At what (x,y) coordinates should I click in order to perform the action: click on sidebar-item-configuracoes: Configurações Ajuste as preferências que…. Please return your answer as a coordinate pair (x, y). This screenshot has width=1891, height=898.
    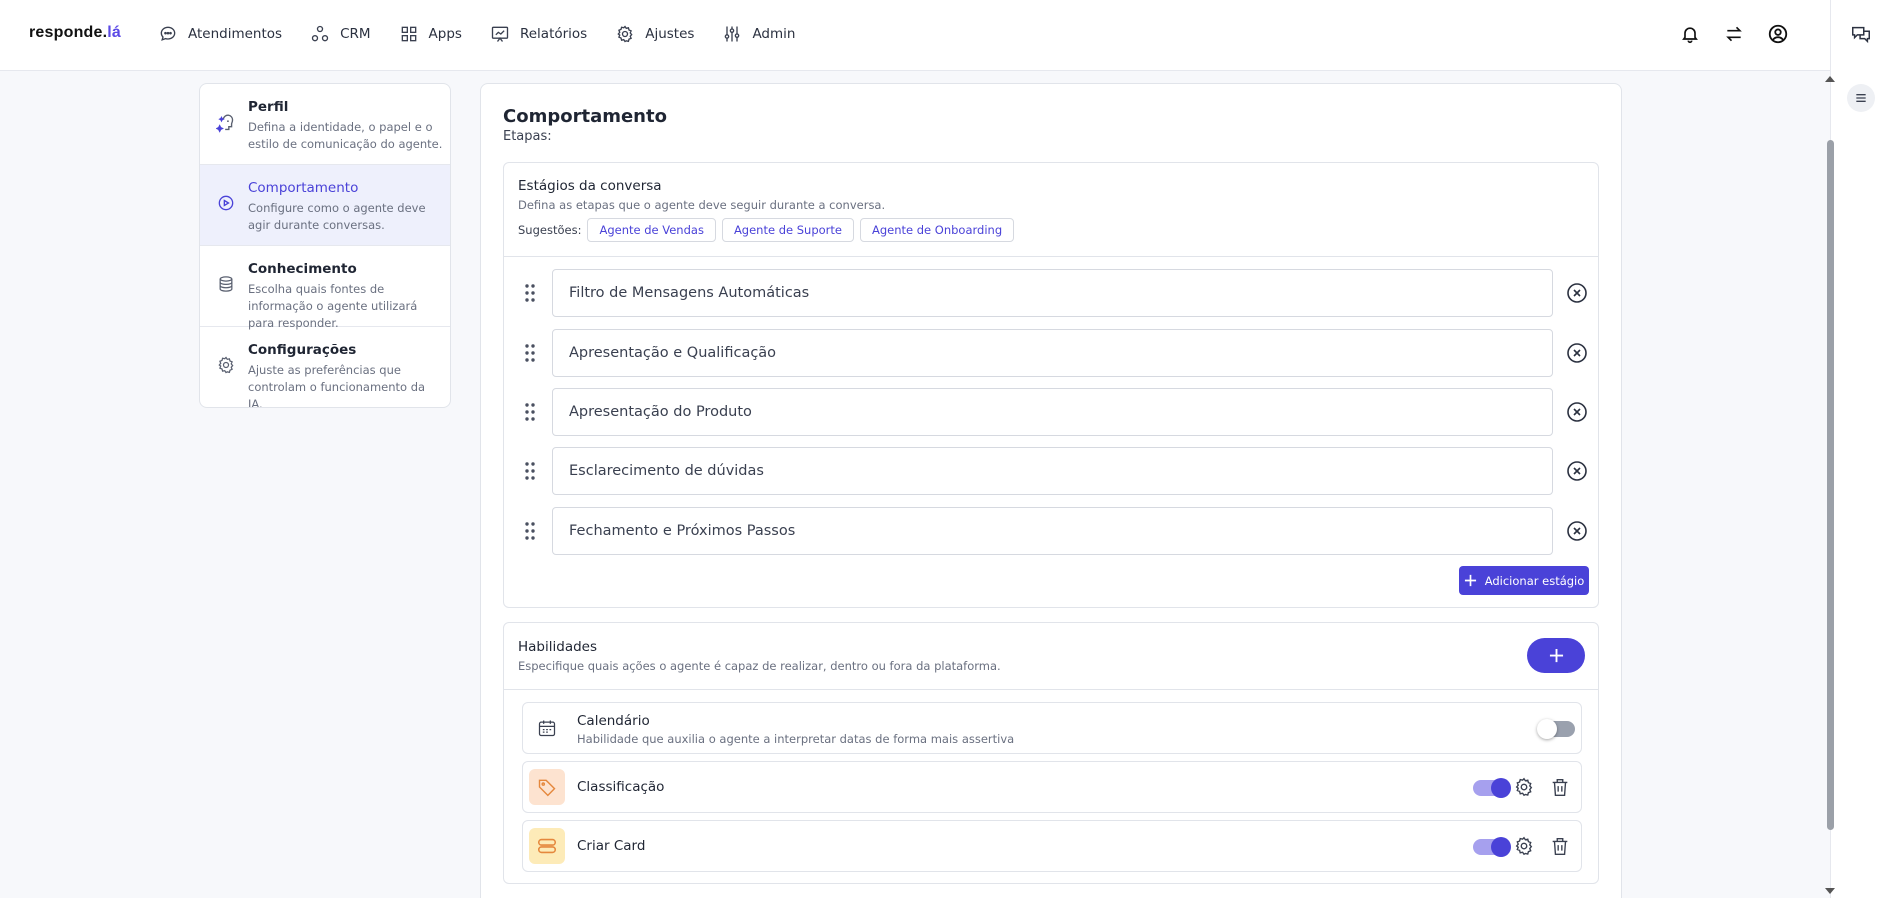
    Looking at the image, I should click on (325, 367).